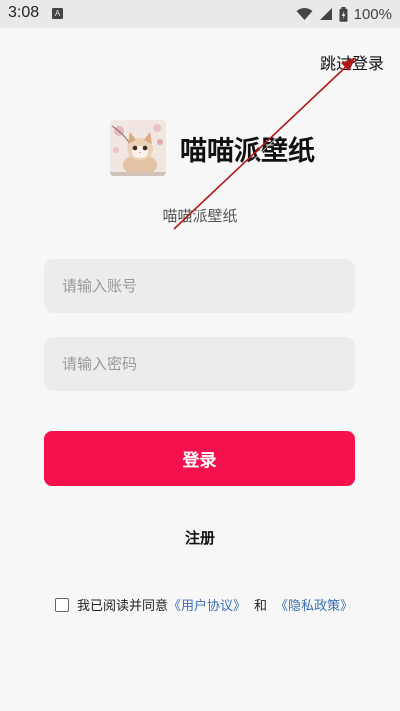 Image resolution: width=400 pixels, height=711 pixels. I want to click on cat-photo-icon, so click(138, 148).